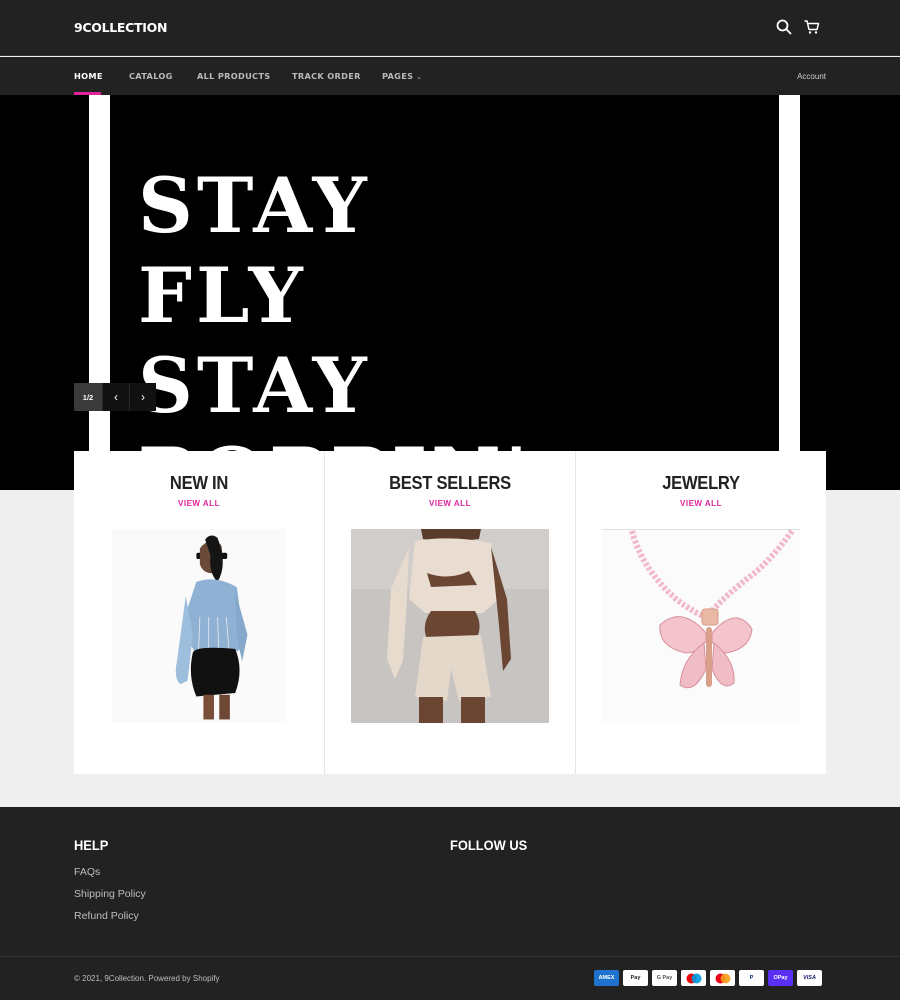 This screenshot has width=900, height=1000. What do you see at coordinates (693, 978) in the screenshot?
I see `maestro-icon` at bounding box center [693, 978].